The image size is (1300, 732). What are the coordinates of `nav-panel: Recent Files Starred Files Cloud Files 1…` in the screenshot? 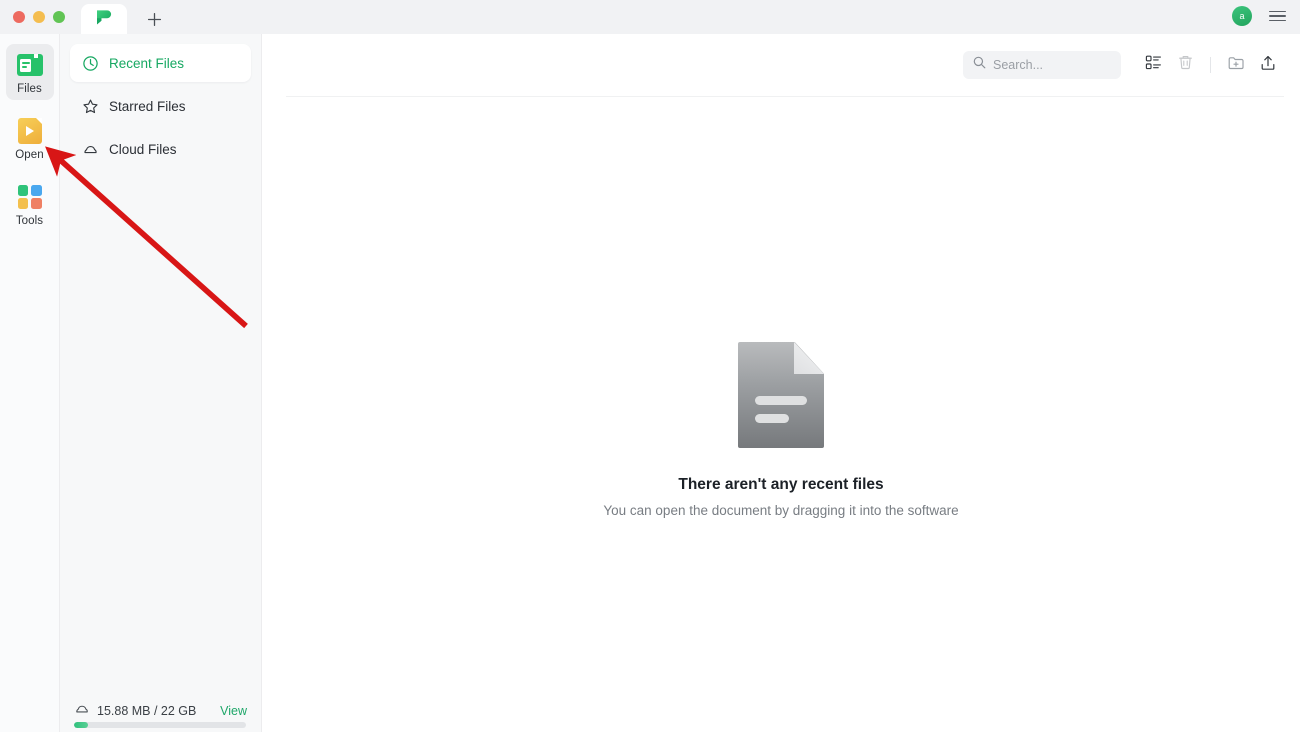 It's located at (161, 383).